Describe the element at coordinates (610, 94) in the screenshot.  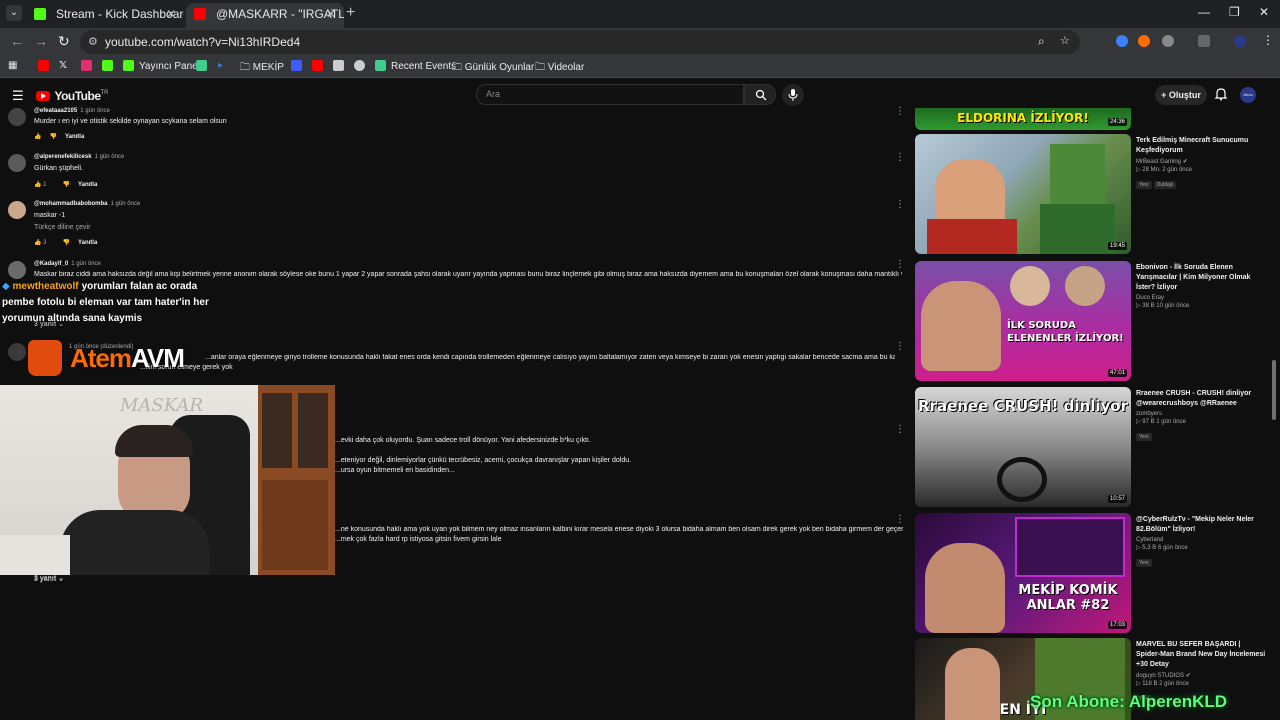
I see `search-input: Ara` at that location.